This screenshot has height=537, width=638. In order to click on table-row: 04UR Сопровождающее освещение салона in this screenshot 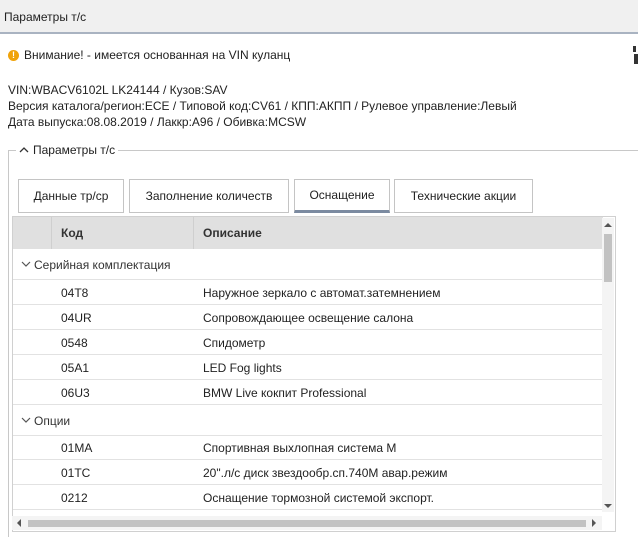, I will do `click(308, 317)`.